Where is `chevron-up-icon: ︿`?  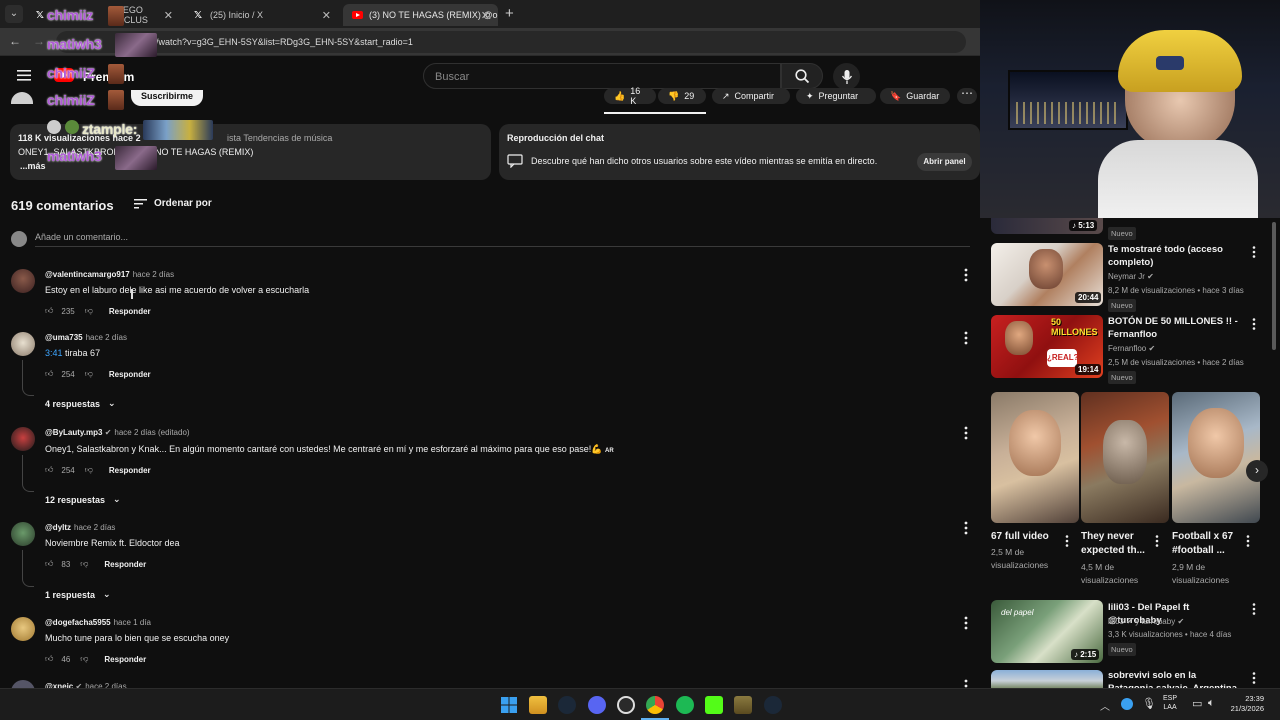 chevron-up-icon: ︿ is located at coordinates (1105, 705).